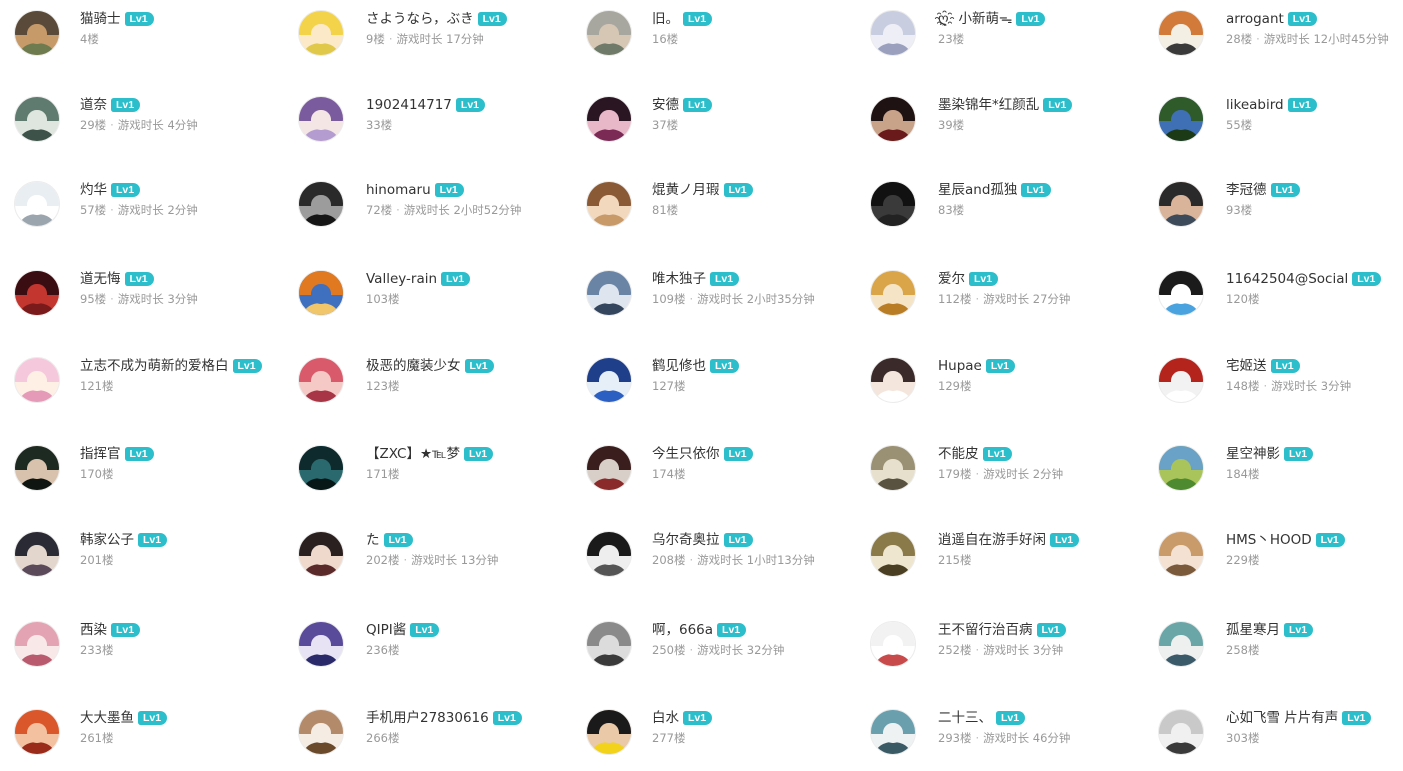 This screenshot has width=1403, height=771. What do you see at coordinates (665, 105) in the screenshot?
I see `user-name: 安德` at bounding box center [665, 105].